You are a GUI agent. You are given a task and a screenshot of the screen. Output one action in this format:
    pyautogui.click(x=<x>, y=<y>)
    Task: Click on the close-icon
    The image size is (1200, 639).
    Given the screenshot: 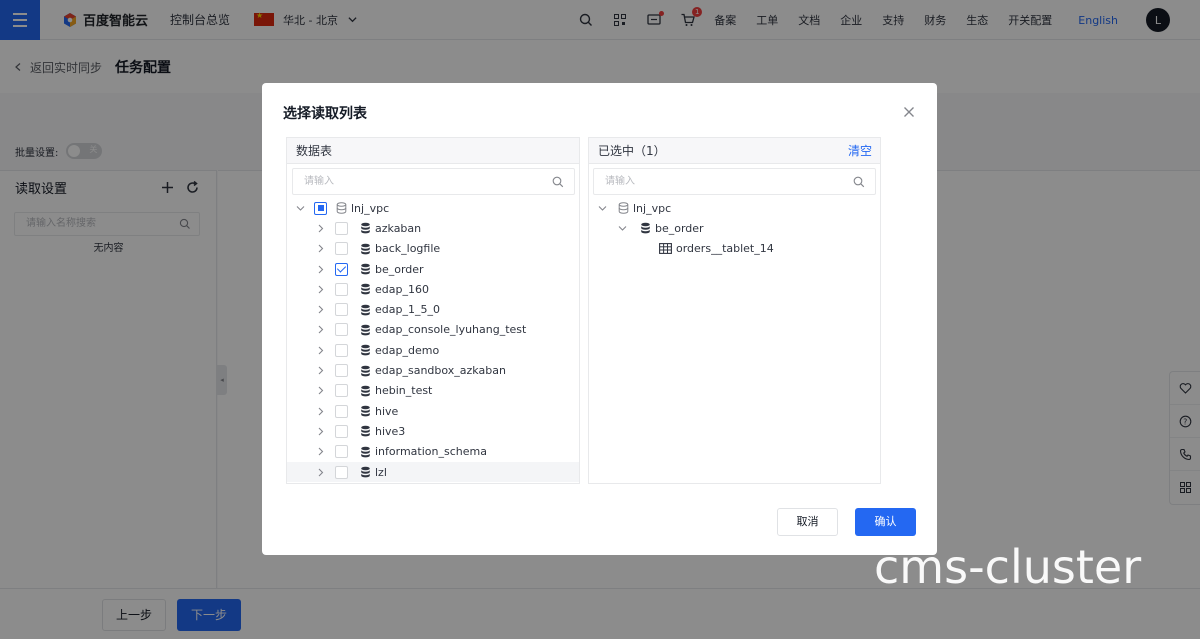 What is the action you would take?
    pyautogui.click(x=909, y=112)
    